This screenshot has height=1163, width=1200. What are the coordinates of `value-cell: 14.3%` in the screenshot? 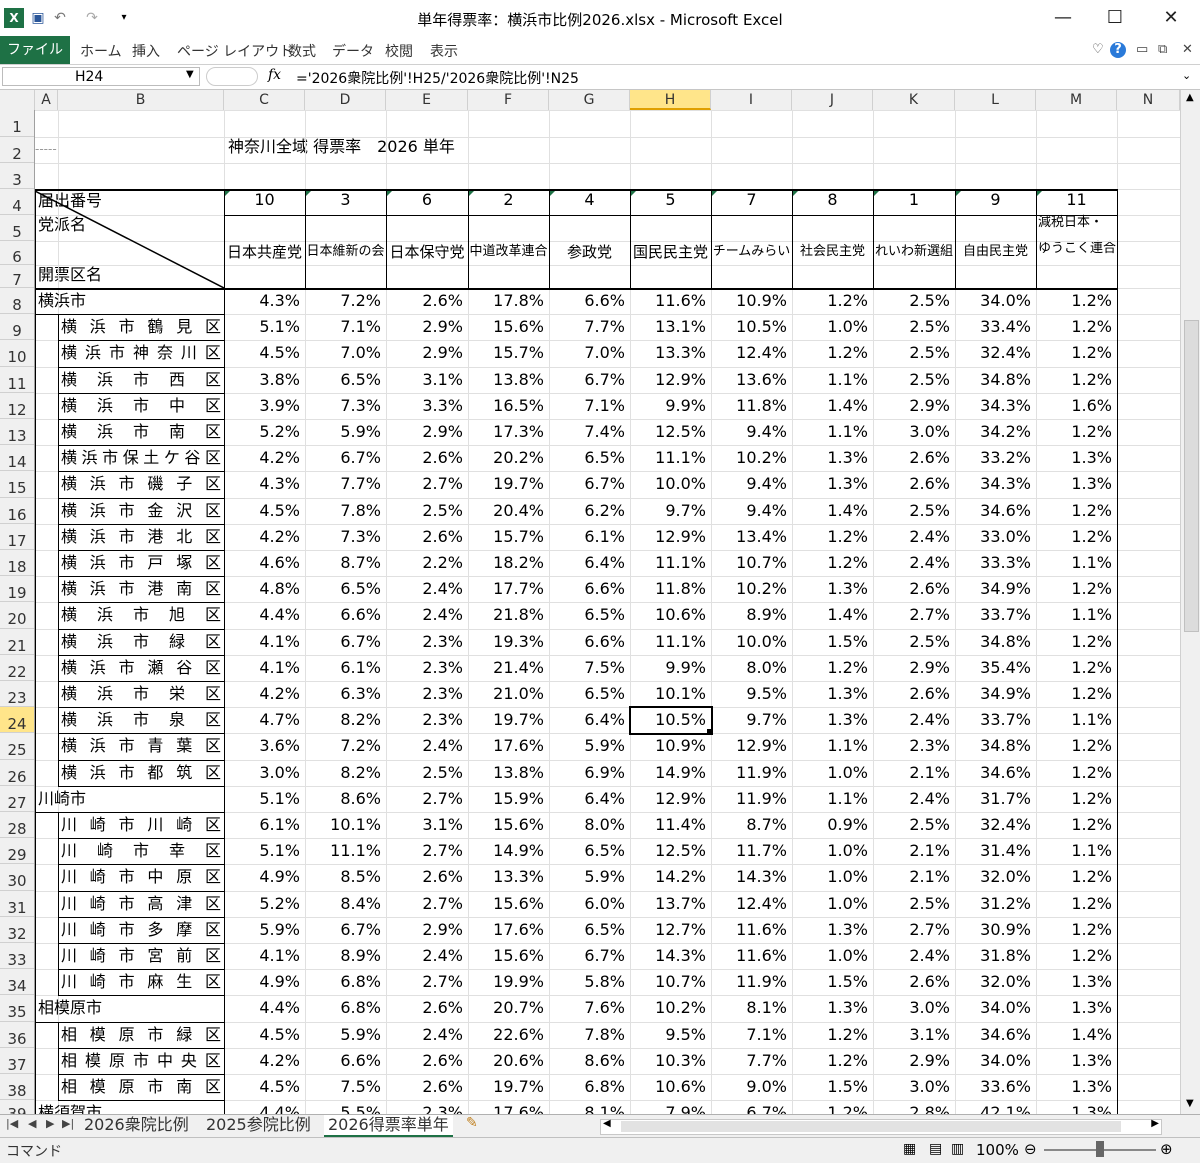 It's located at (668, 956).